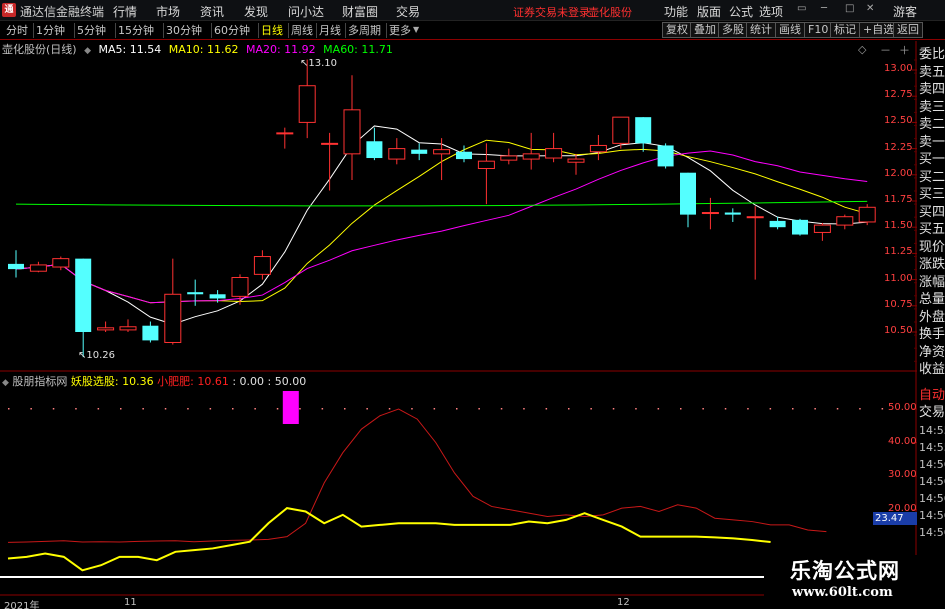 Image resolution: width=945 pixels, height=609 pixels. What do you see at coordinates (97, 355) in the screenshot?
I see `low-annotation: ↖10.26` at bounding box center [97, 355].